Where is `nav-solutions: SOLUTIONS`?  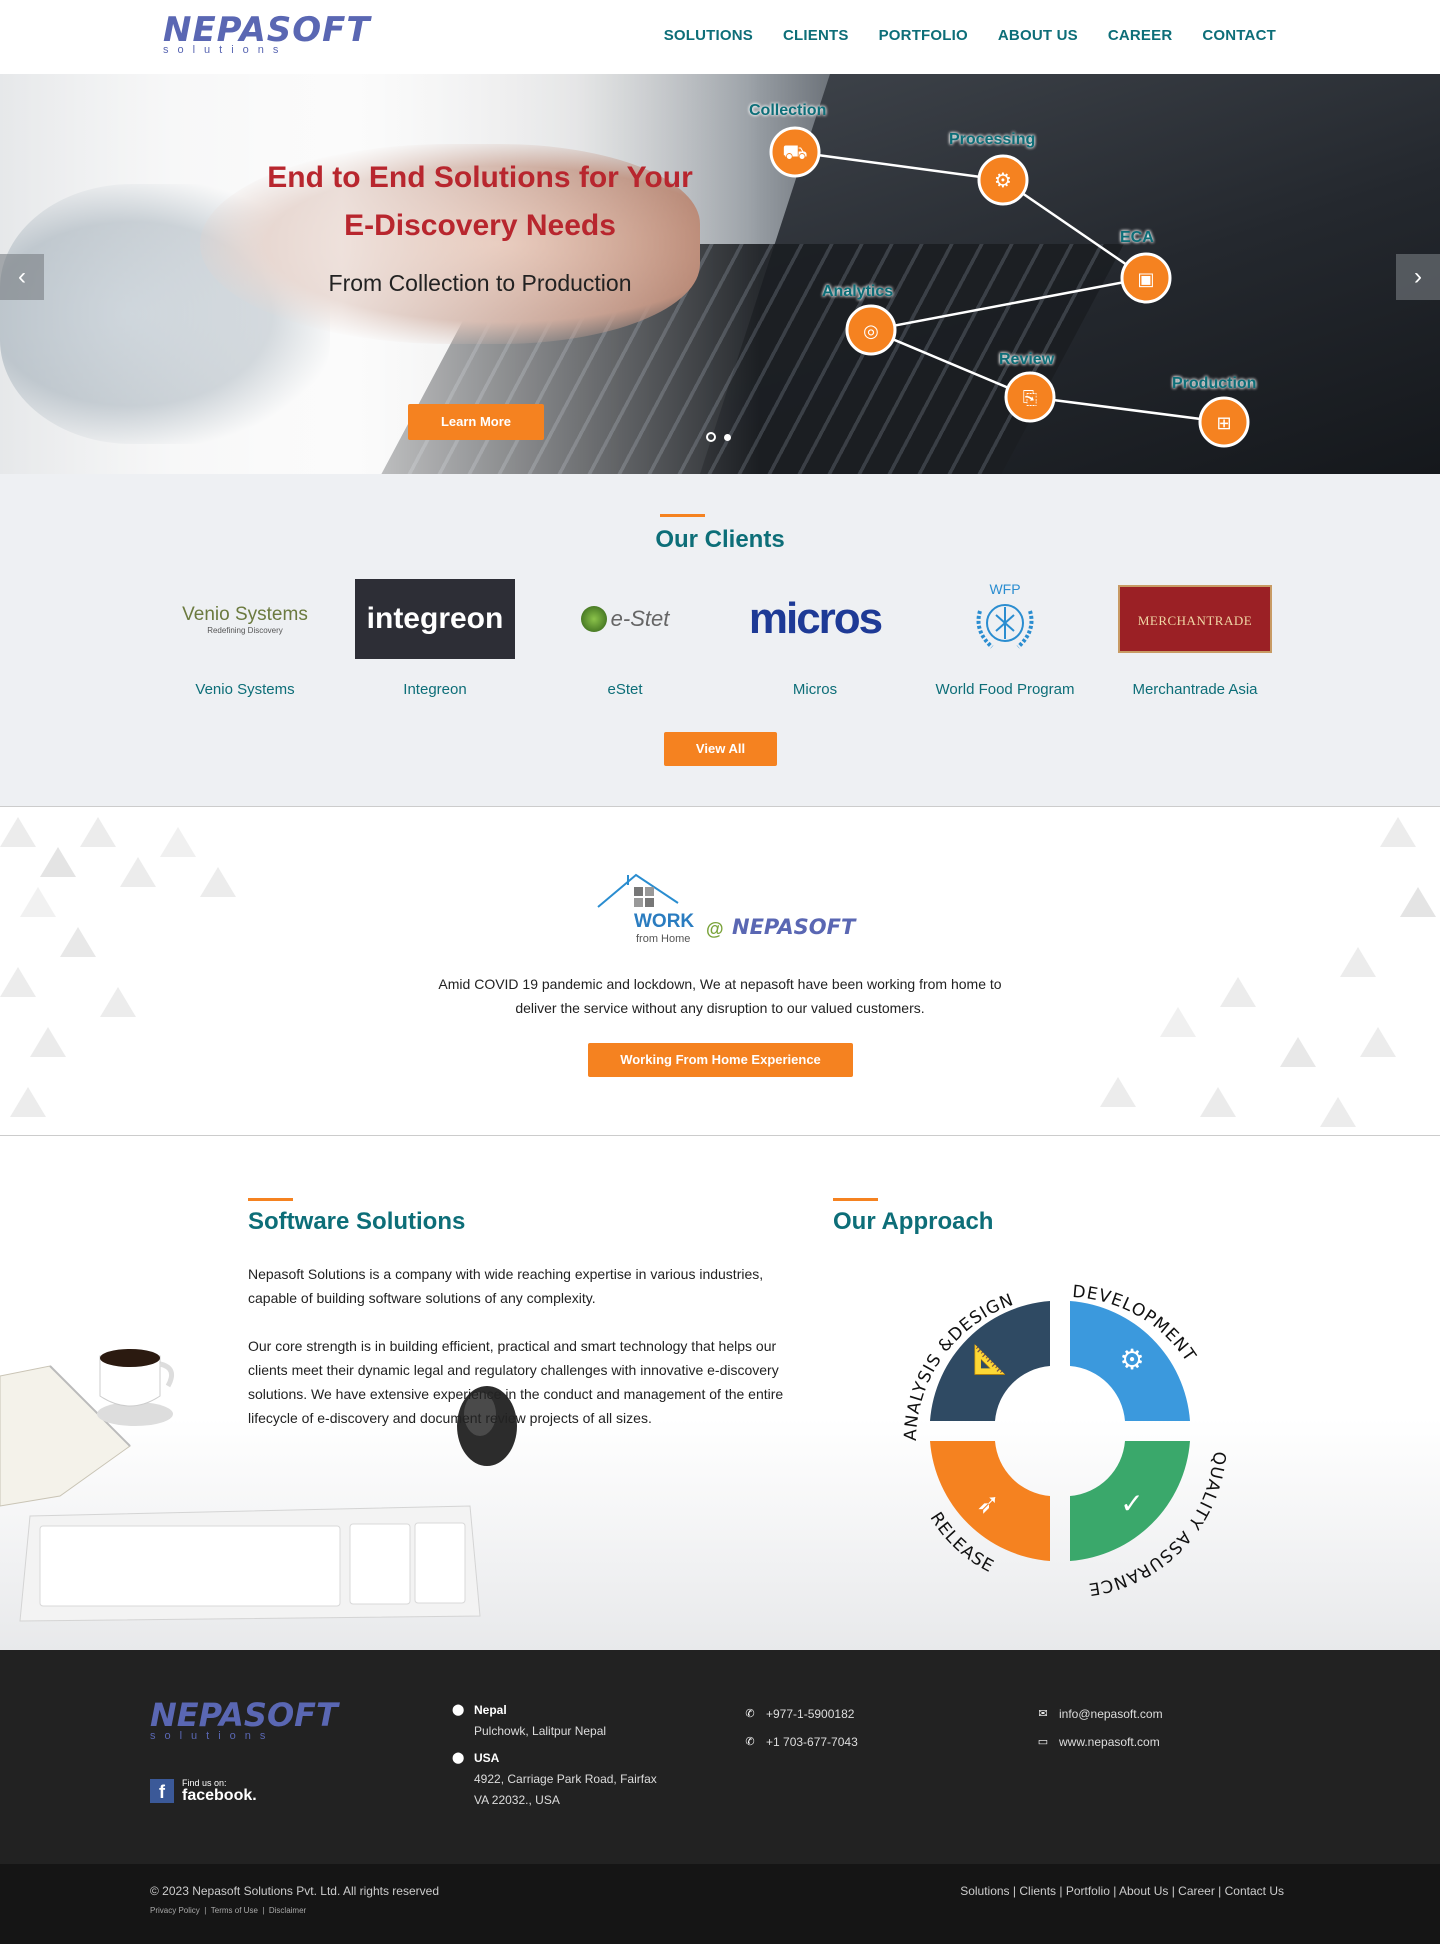 nav-solutions: SOLUTIONS is located at coordinates (708, 35).